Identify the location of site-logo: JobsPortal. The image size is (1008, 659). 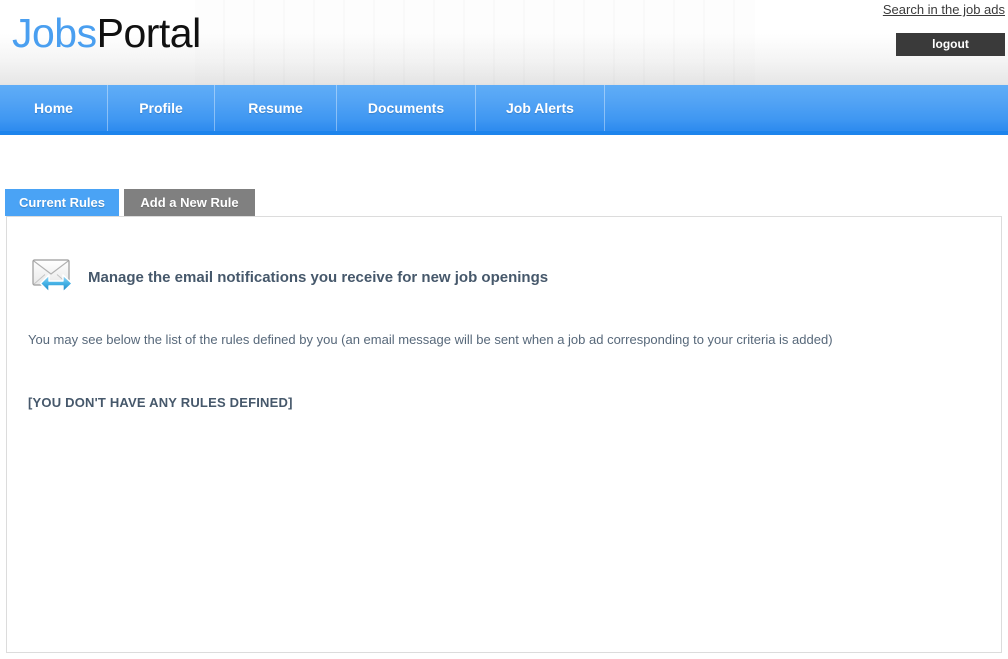
(106, 33).